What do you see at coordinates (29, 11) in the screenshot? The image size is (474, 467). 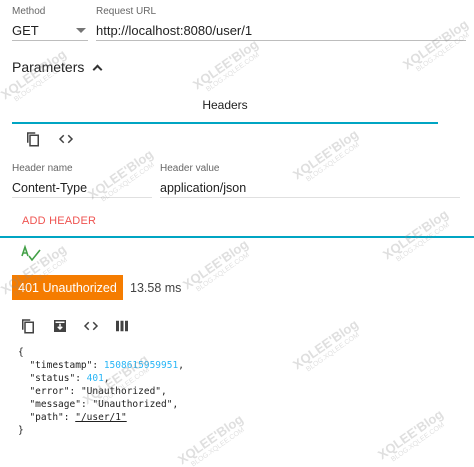 I see `method-label: Method` at bounding box center [29, 11].